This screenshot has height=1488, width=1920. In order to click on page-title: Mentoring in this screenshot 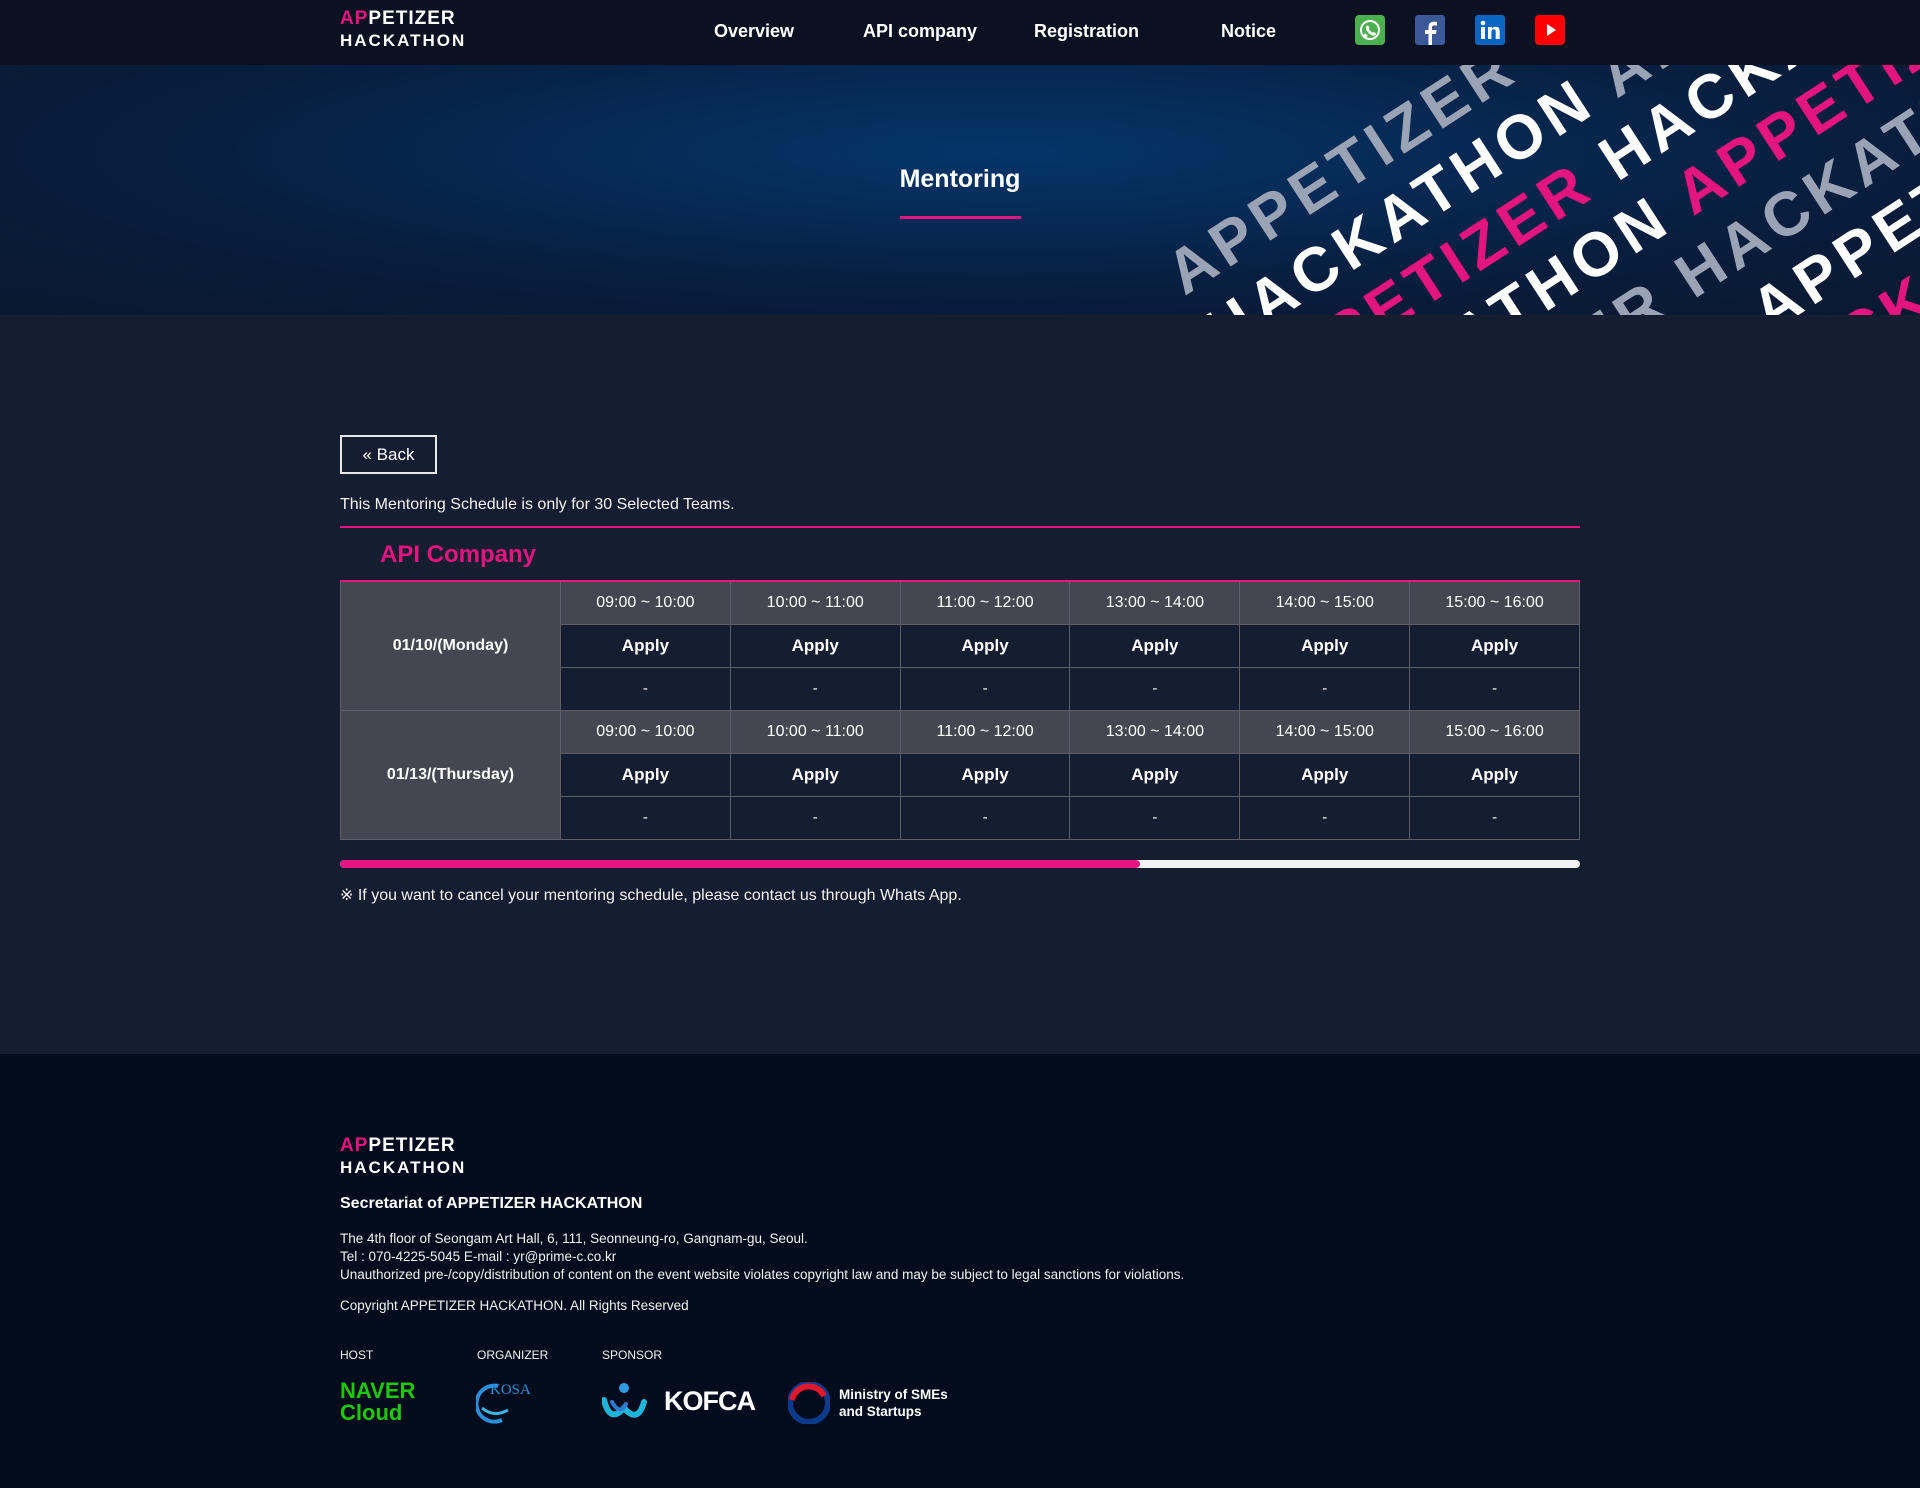, I will do `click(960, 179)`.